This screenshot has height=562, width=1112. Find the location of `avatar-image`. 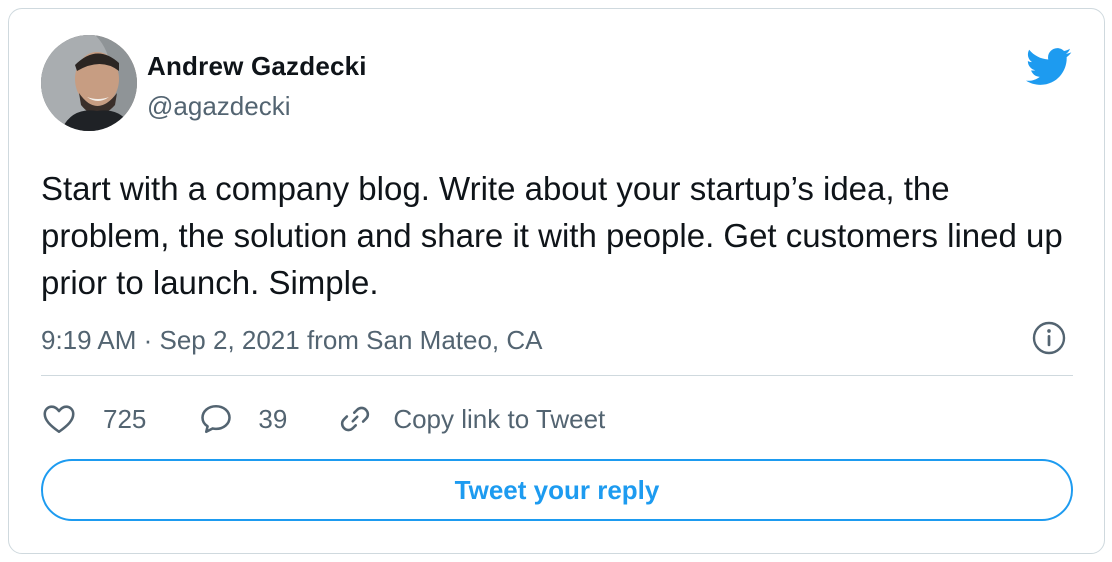

avatar-image is located at coordinates (89, 83).